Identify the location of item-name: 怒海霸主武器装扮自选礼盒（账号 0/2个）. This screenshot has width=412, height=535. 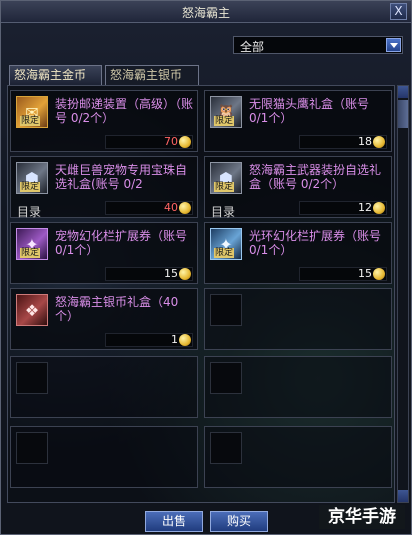
(315, 177).